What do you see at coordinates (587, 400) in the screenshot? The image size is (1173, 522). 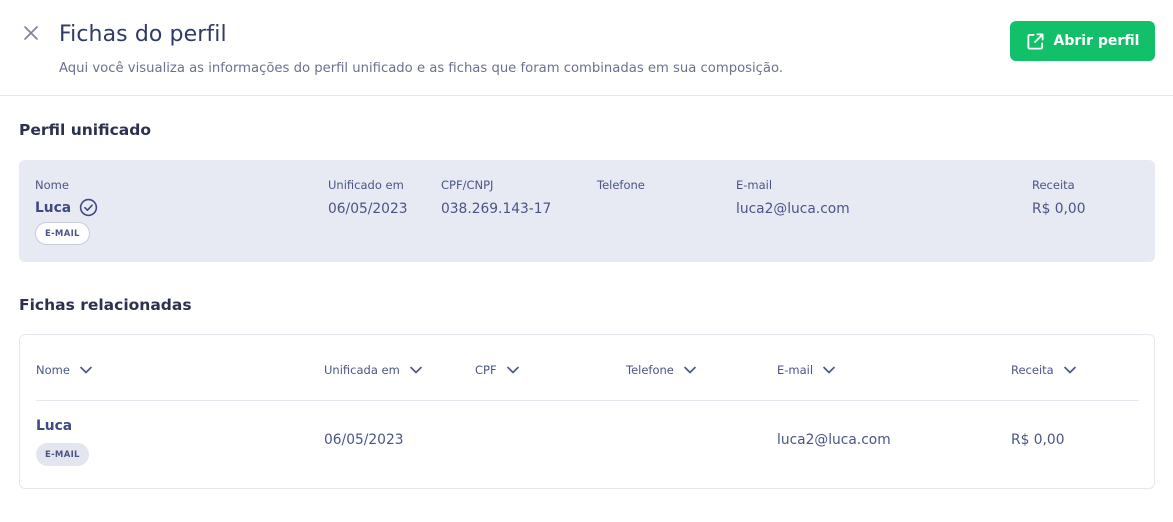 I see `table-divider` at bounding box center [587, 400].